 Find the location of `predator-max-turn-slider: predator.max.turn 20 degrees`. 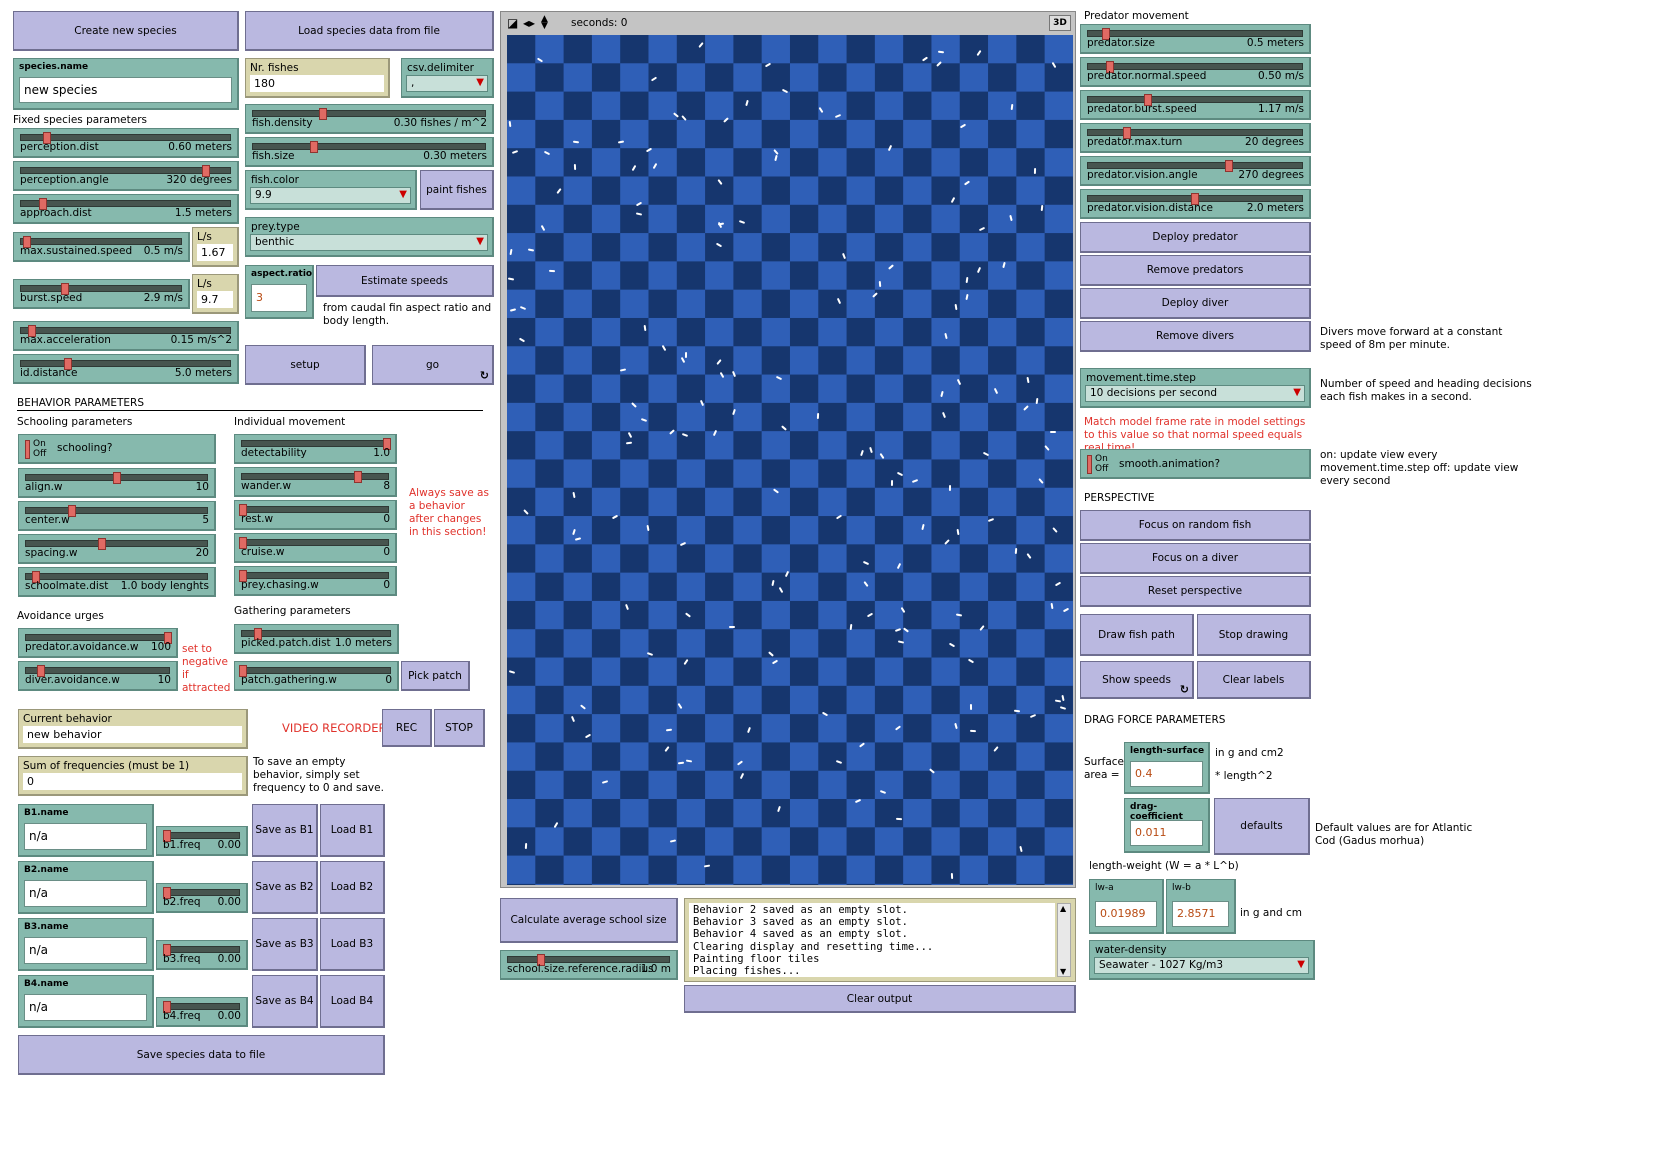

predator-max-turn-slider: predator.max.turn 20 degrees is located at coordinates (1195, 138).